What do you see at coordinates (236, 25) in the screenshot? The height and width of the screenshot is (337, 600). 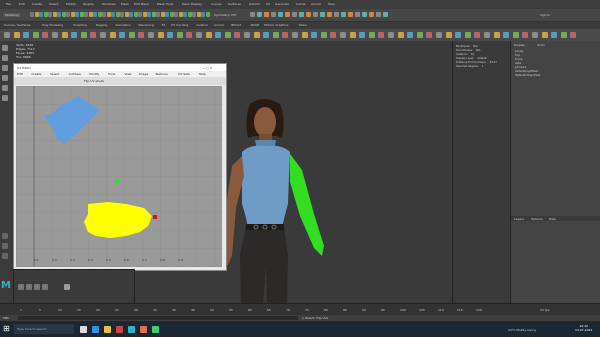 I see `shelf-tab: Bifrost` at bounding box center [236, 25].